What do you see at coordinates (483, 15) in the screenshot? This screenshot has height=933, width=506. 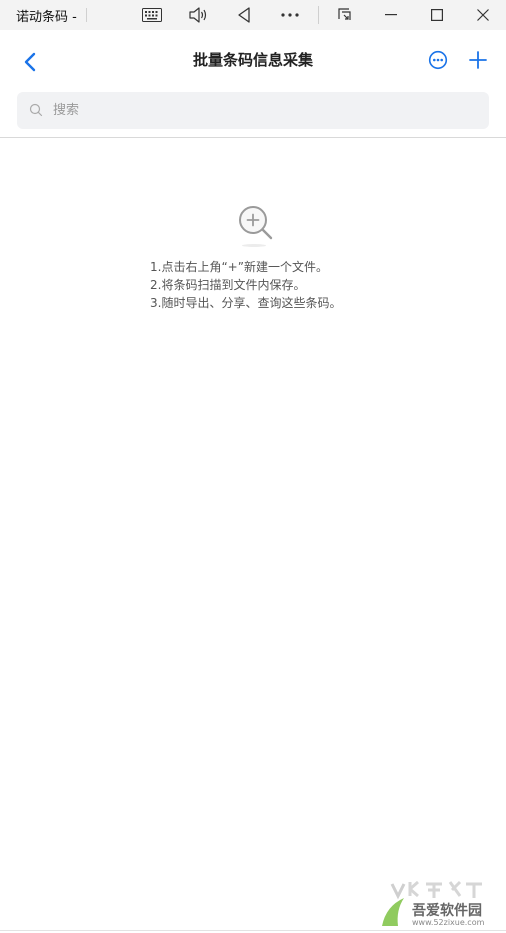 I see `close-icon` at bounding box center [483, 15].